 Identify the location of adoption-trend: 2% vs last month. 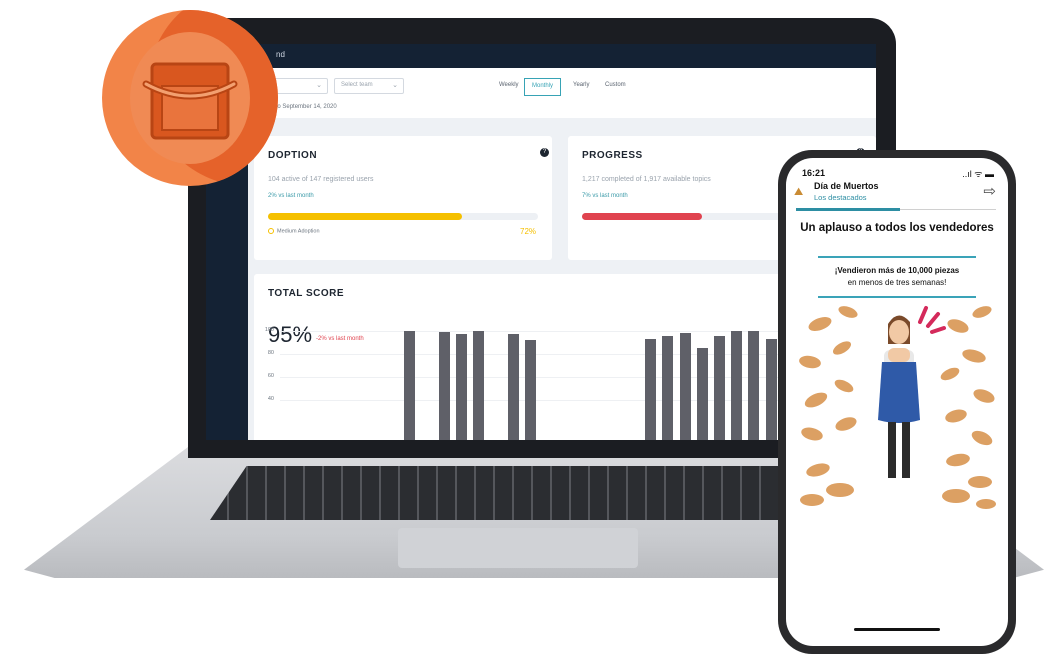
(291, 196).